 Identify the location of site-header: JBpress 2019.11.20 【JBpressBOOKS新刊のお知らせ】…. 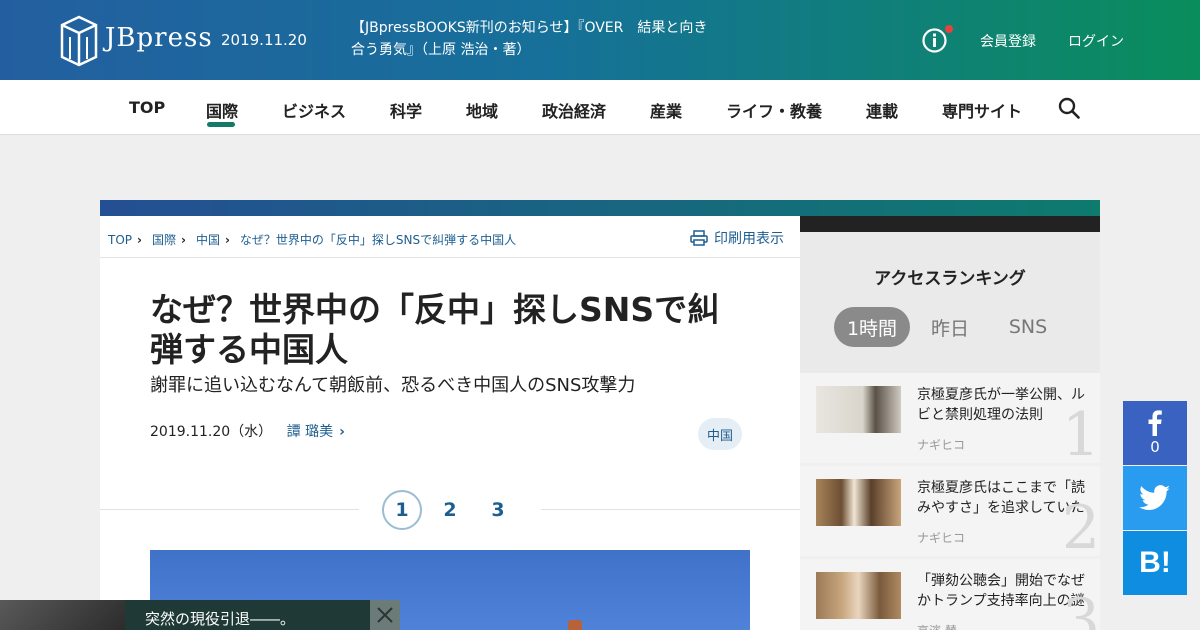
(600, 40).